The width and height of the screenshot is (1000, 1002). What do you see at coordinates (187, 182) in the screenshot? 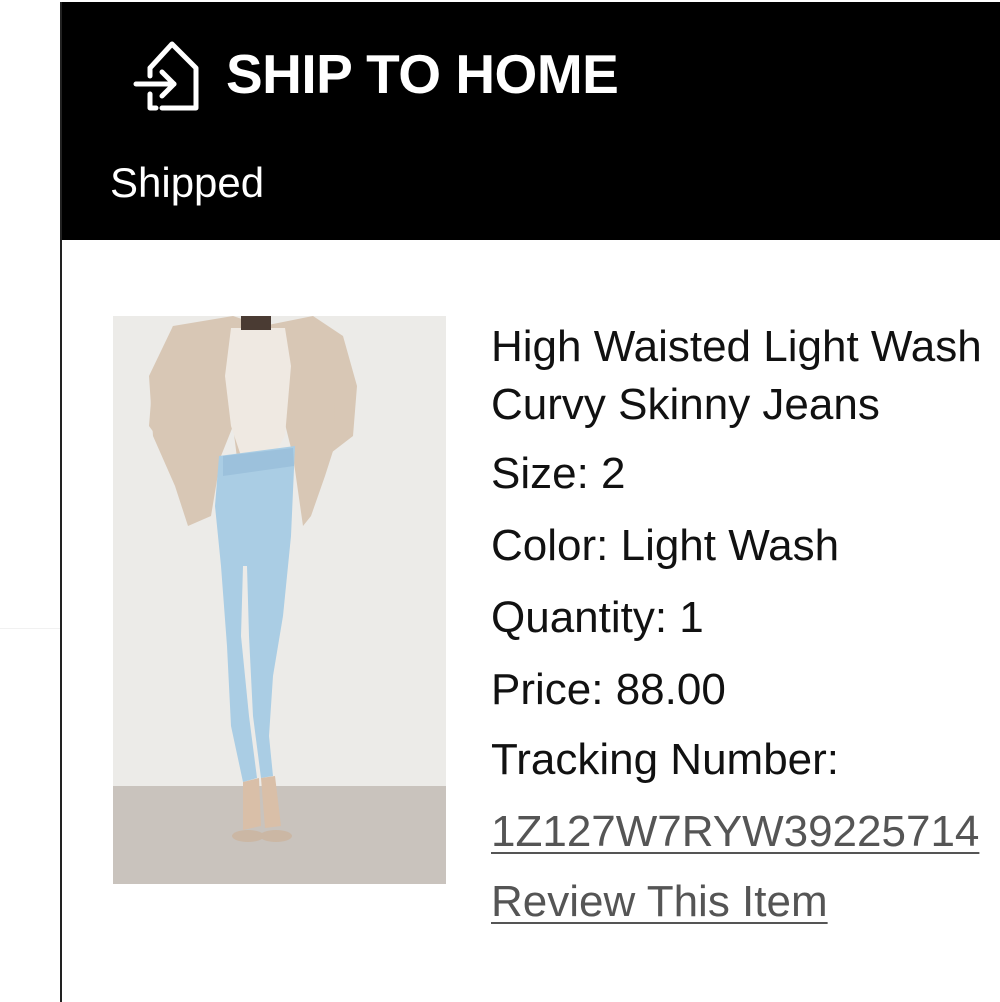
I see `shipping-status: Shipped` at bounding box center [187, 182].